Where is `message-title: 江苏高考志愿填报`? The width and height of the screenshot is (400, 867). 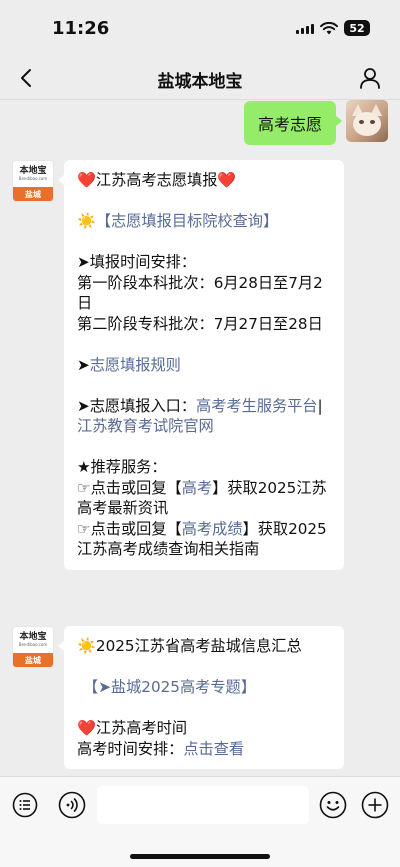 message-title: 江苏高考志愿填报 is located at coordinates (156, 180).